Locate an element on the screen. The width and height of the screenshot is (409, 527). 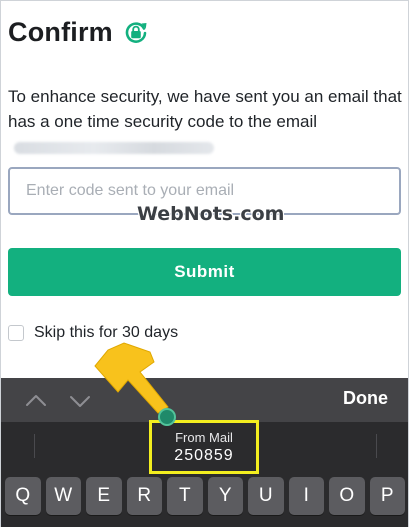
skip-label: Skip this for 30 days is located at coordinates (106, 332).